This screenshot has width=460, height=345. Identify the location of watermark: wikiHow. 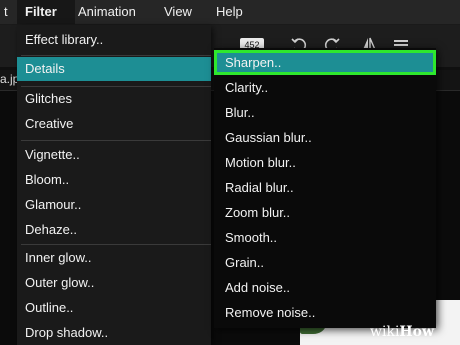
(402, 332).